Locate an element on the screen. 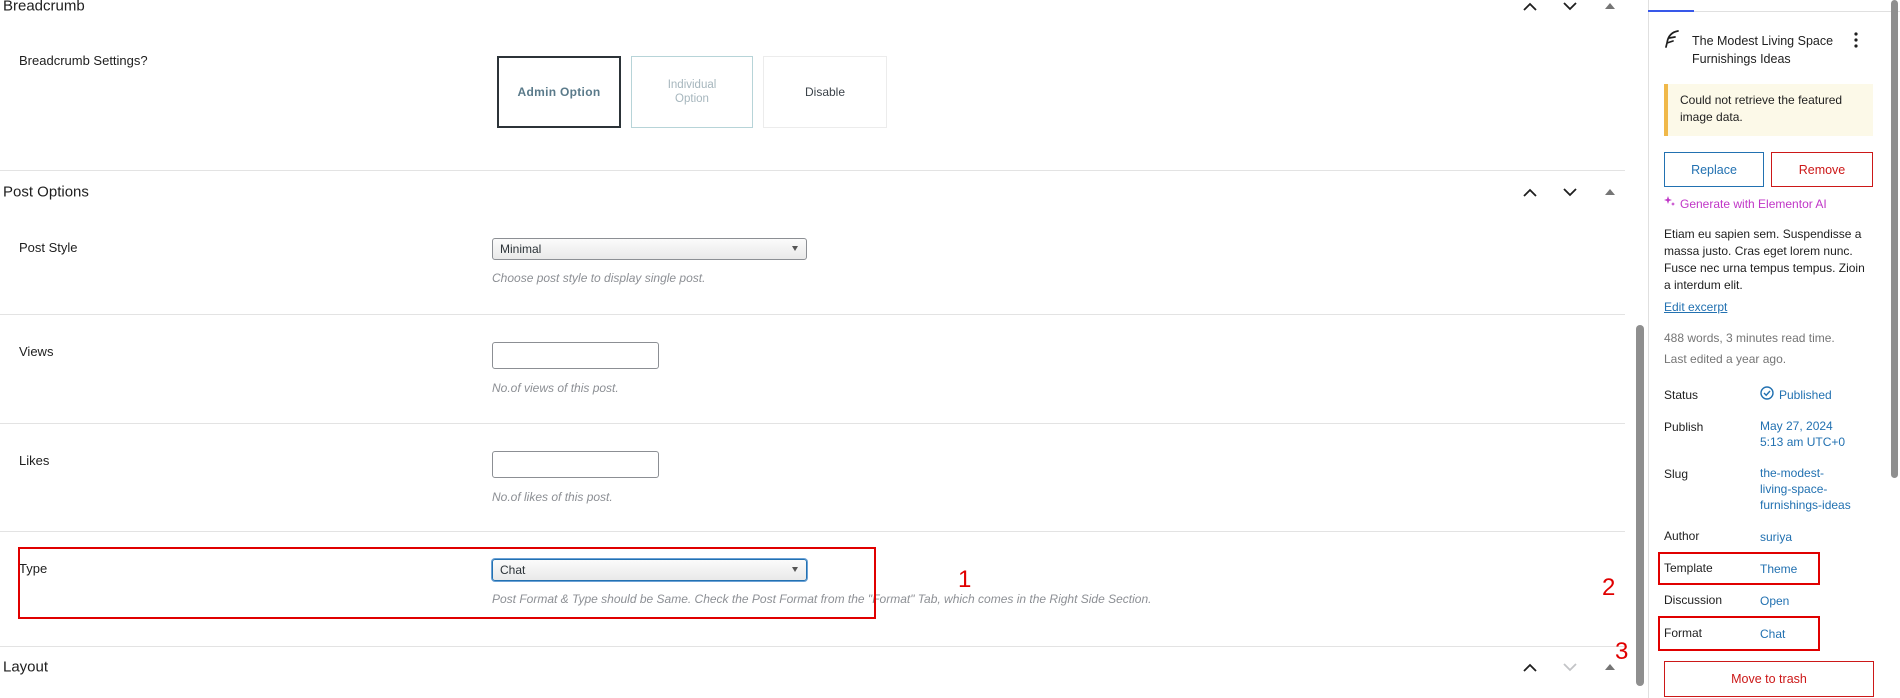  word-count: 488 words, 3 minutes read time. is located at coordinates (1749, 338).